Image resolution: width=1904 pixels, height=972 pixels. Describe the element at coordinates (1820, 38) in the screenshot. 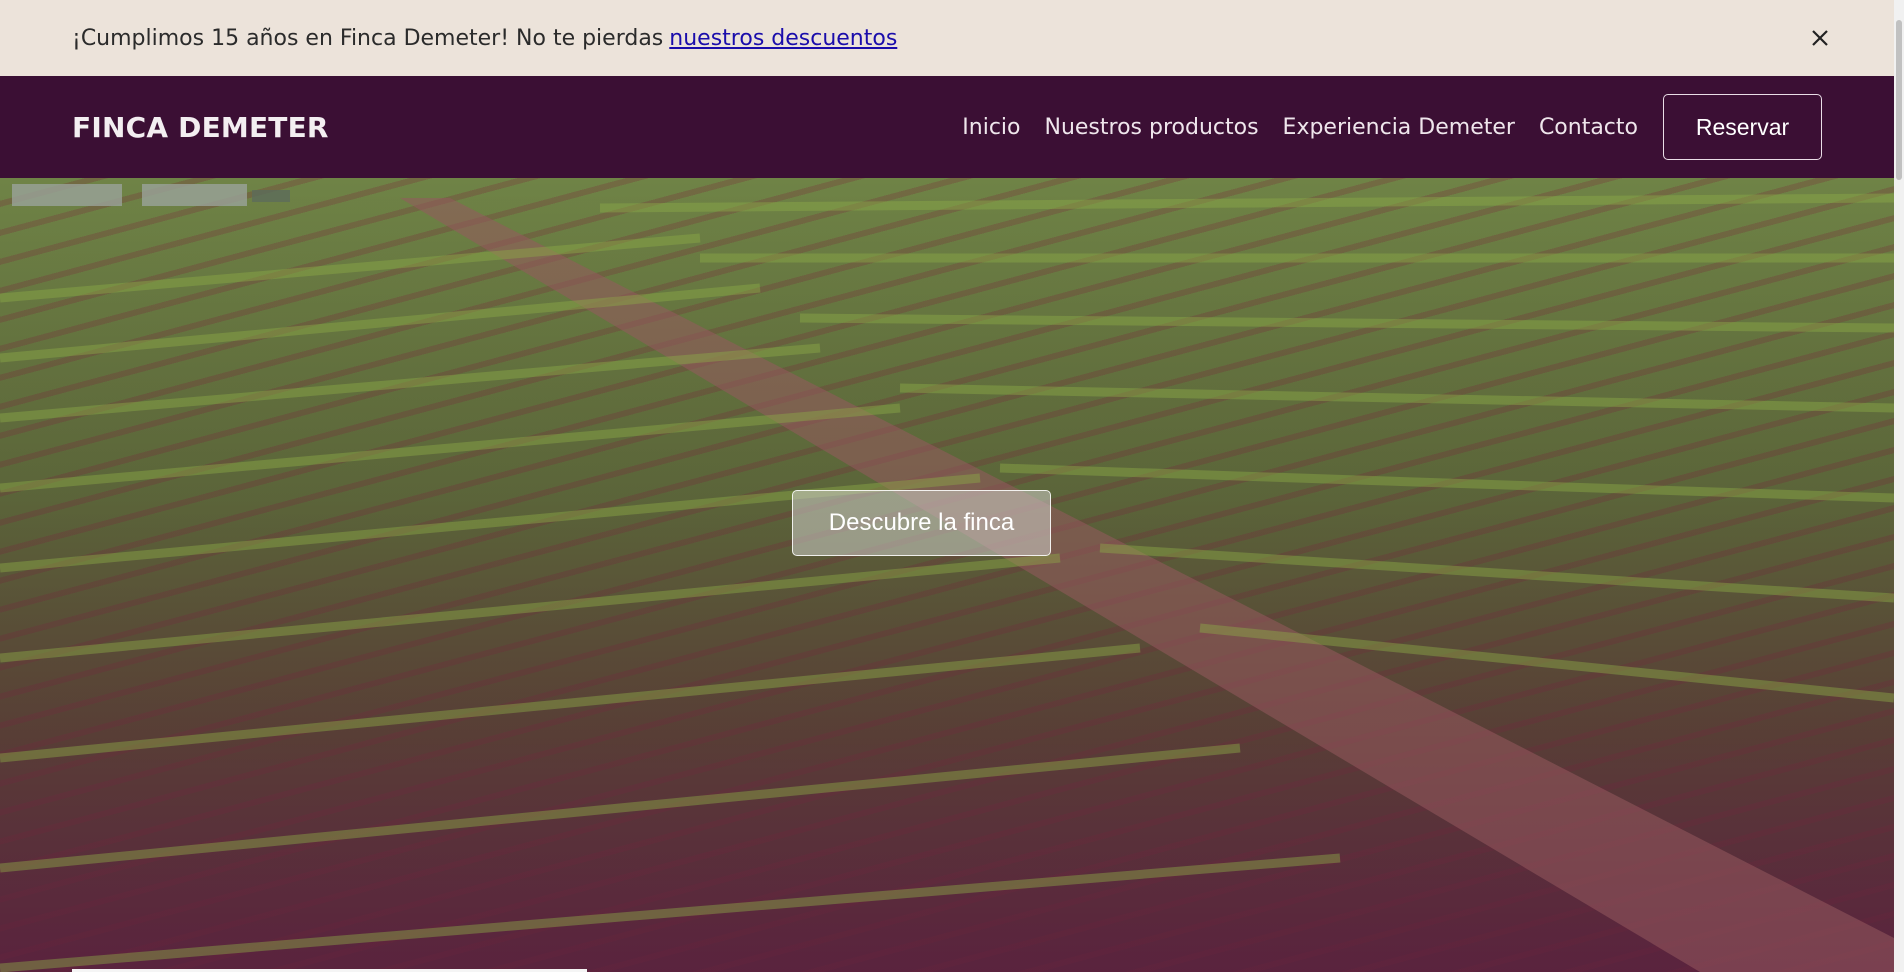

I see `close-icon` at that location.